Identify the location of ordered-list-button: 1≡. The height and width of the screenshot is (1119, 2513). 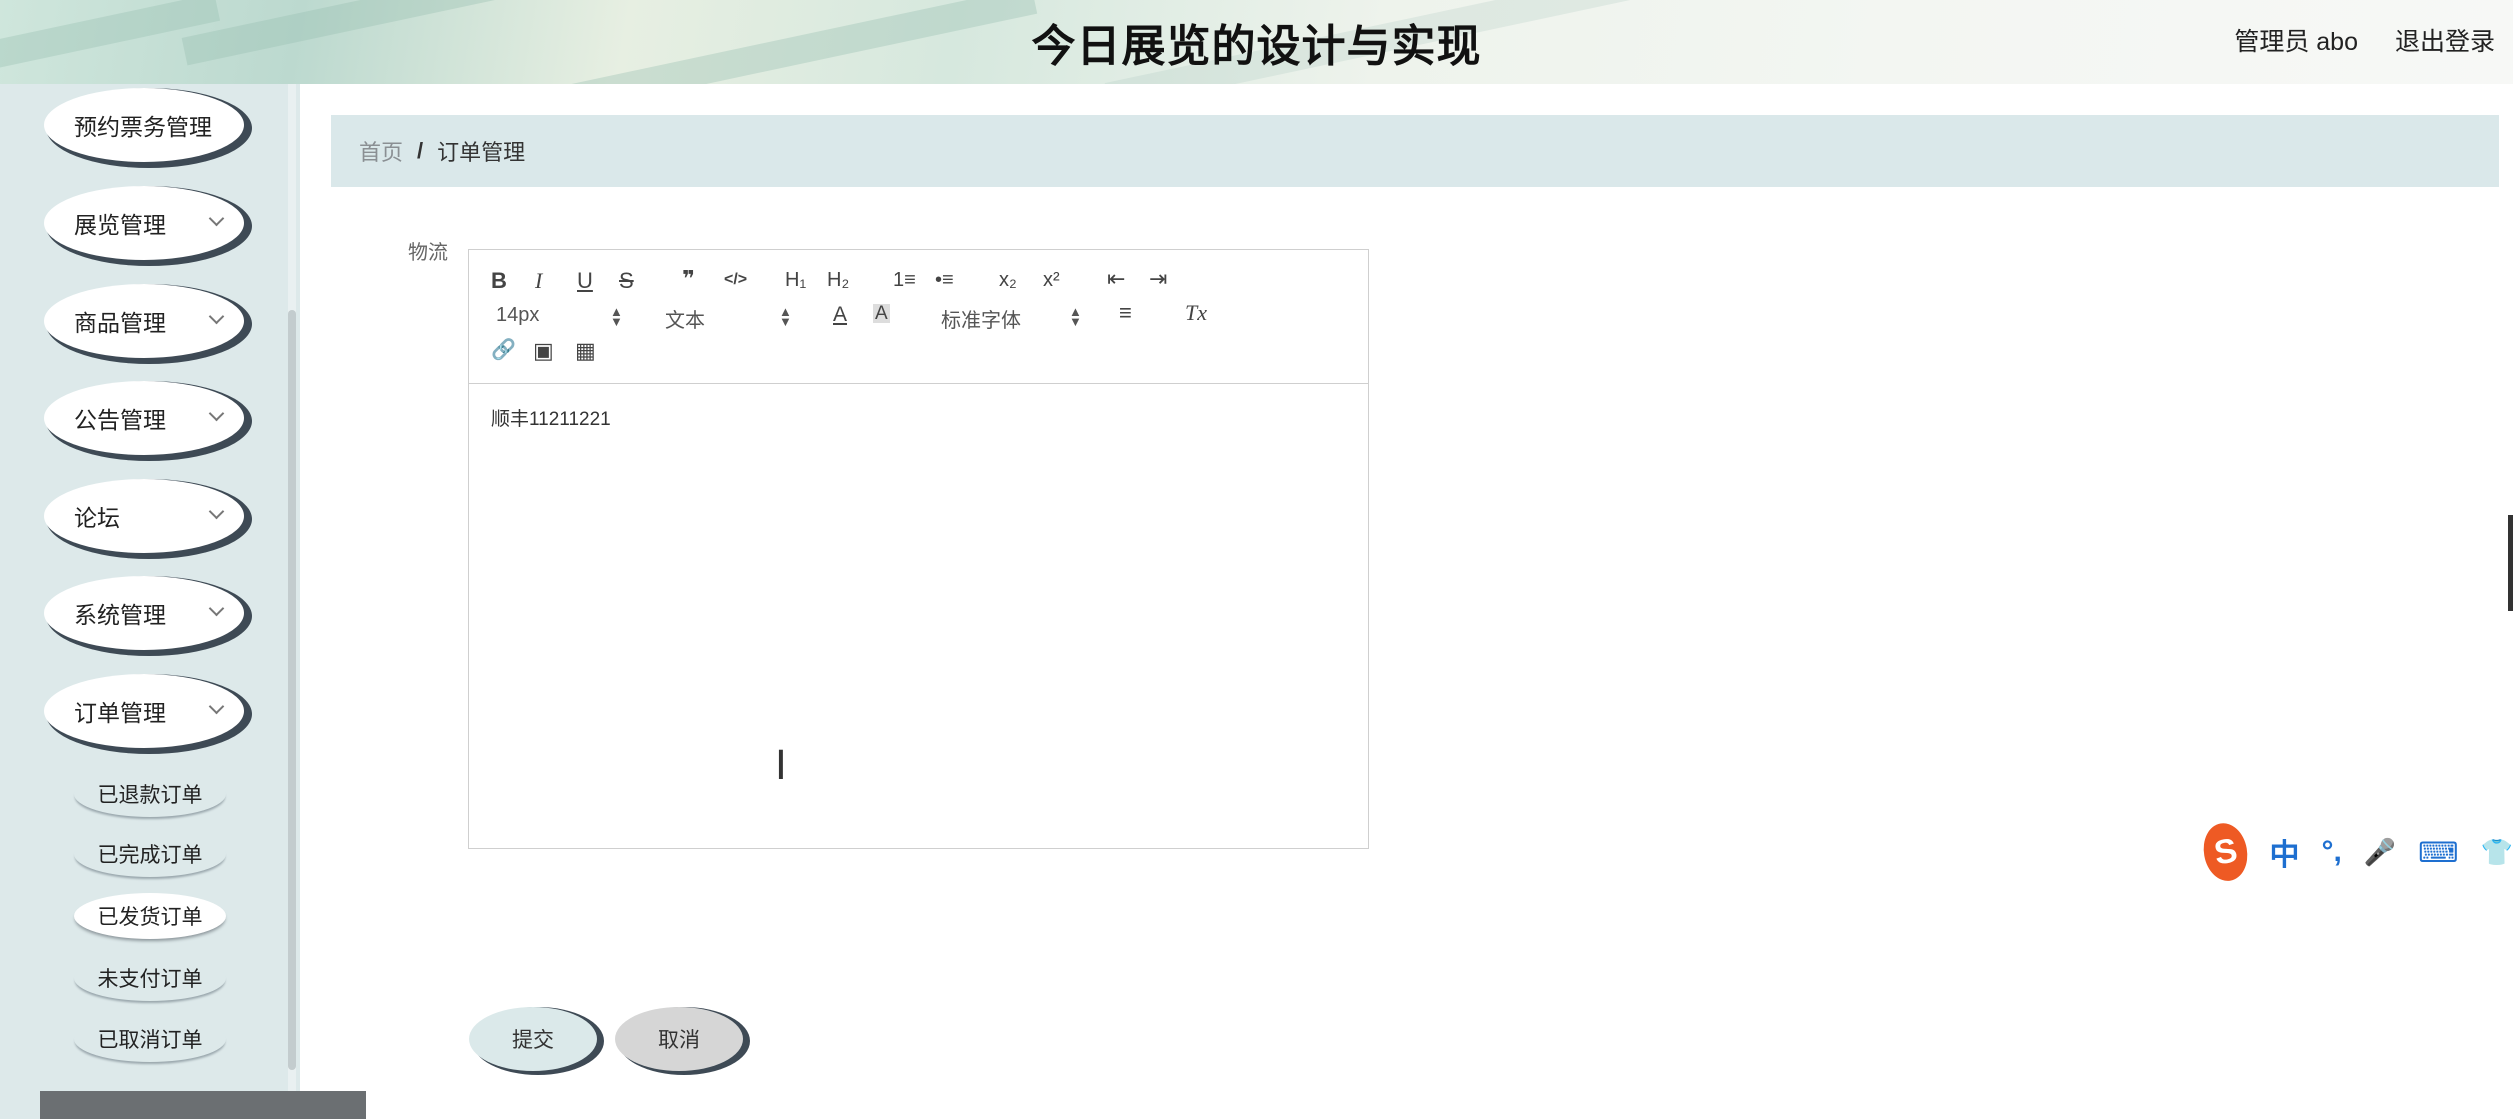
(904, 280).